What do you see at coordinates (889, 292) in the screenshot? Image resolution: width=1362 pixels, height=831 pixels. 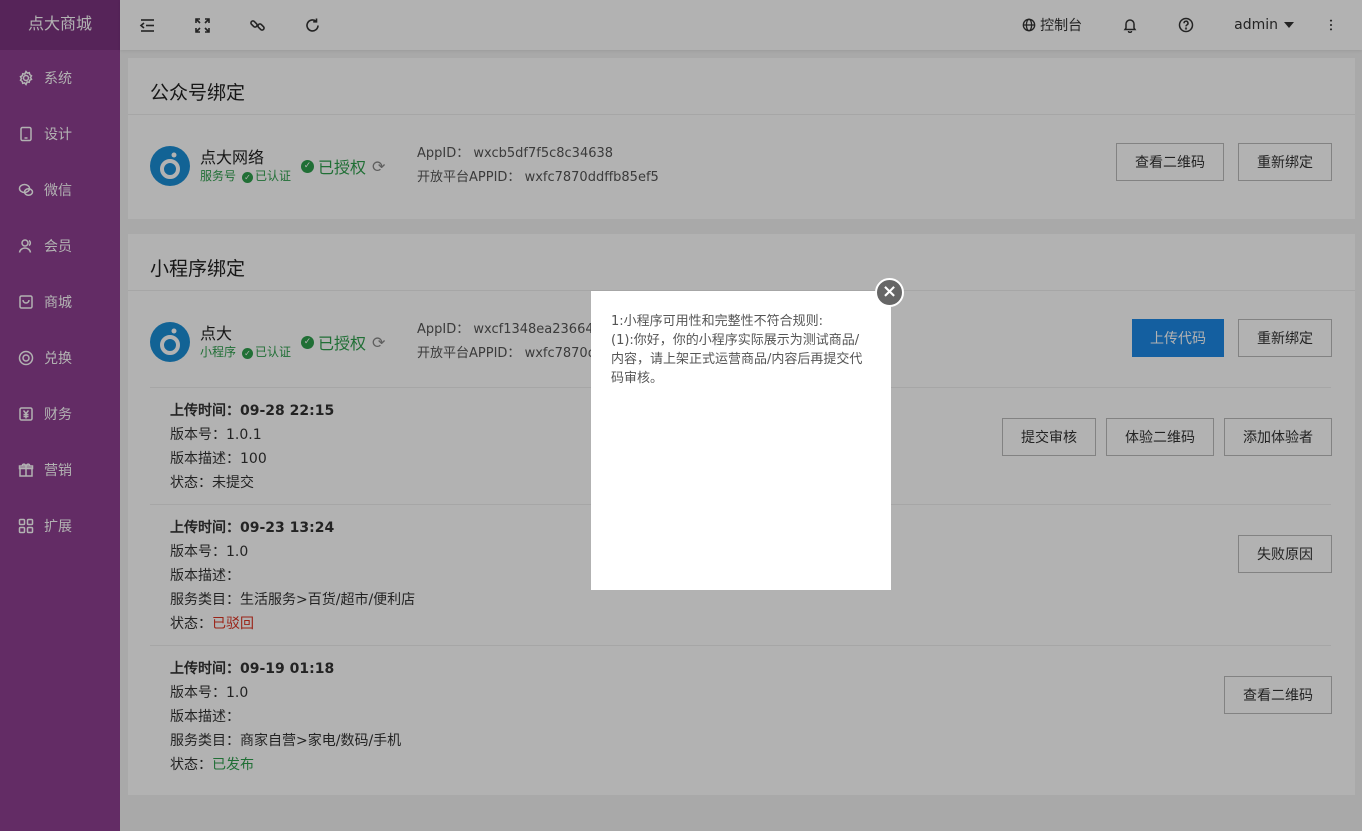 I see `close-icon: ×` at bounding box center [889, 292].